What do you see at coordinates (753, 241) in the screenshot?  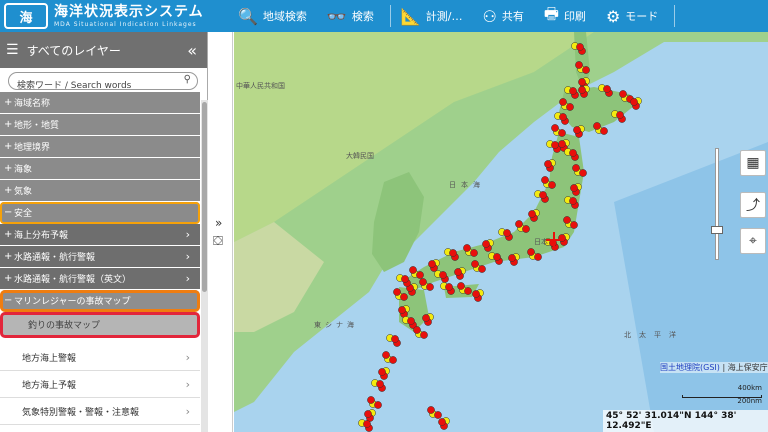 I see `locate-button: ⌖` at bounding box center [753, 241].